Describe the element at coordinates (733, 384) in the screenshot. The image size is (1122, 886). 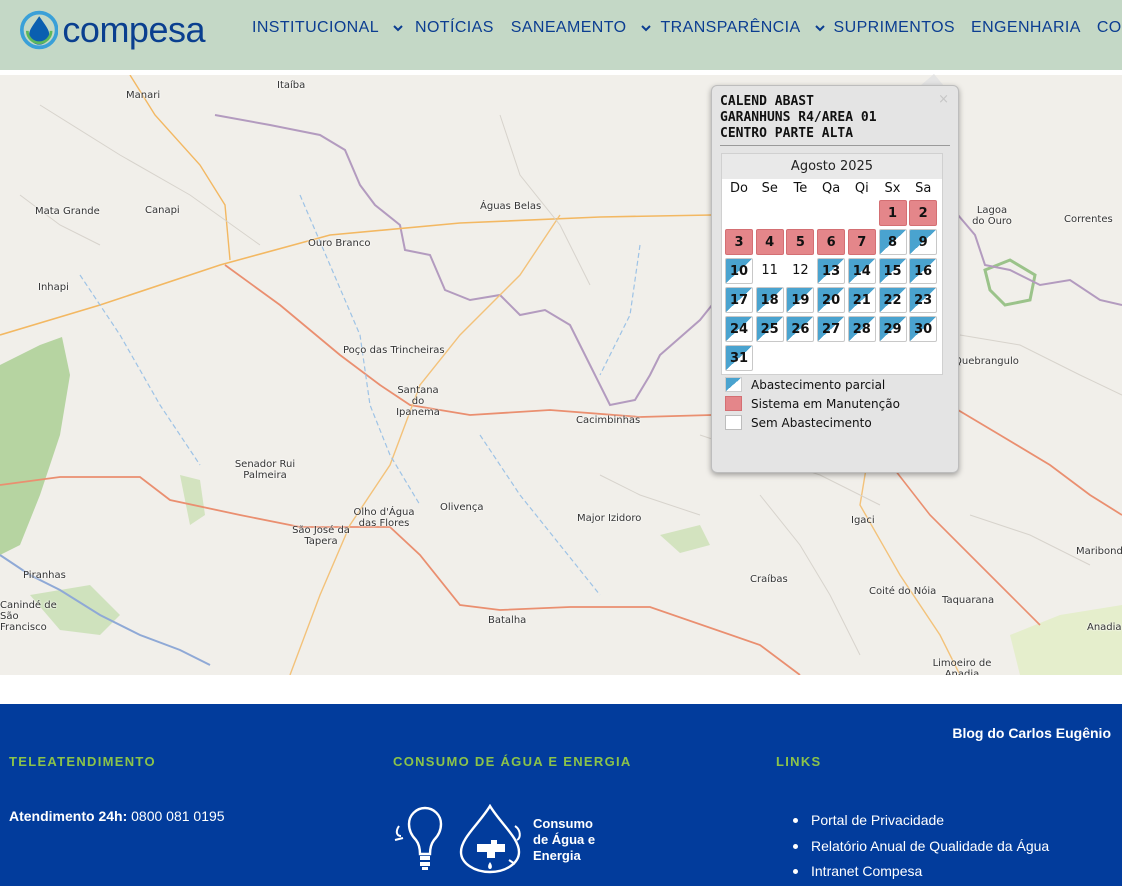
I see `partial-supply-swatch` at that location.